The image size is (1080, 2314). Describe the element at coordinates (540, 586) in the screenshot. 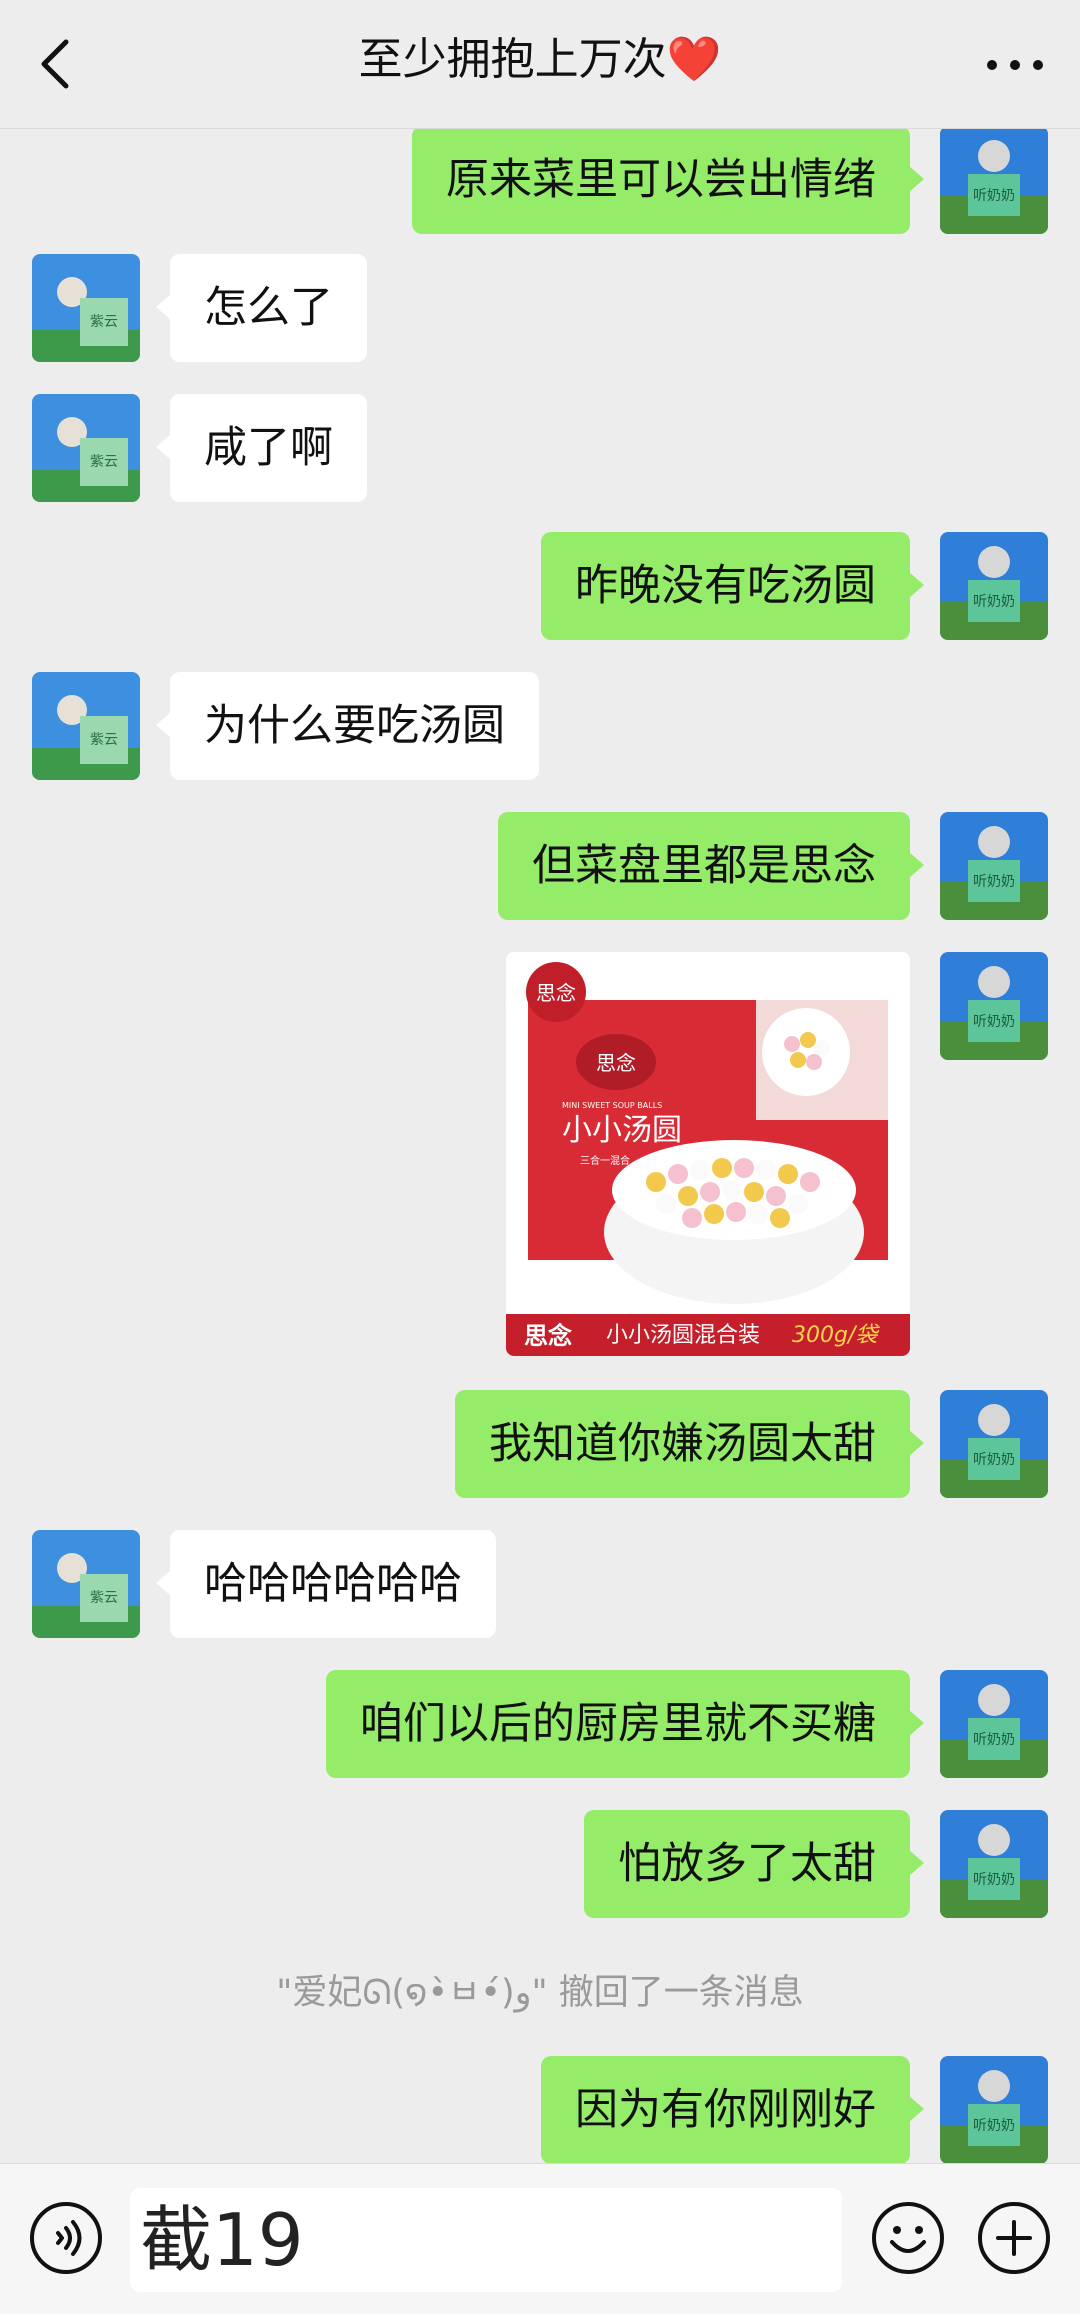

I see `message-row: 昨晚没有吃汤圆 听奶奶` at that location.